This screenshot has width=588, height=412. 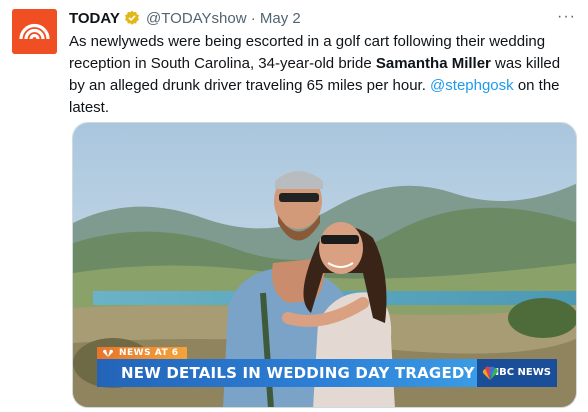 I want to click on chyron-kicker-text: NEWS AT 6, so click(x=149, y=353).